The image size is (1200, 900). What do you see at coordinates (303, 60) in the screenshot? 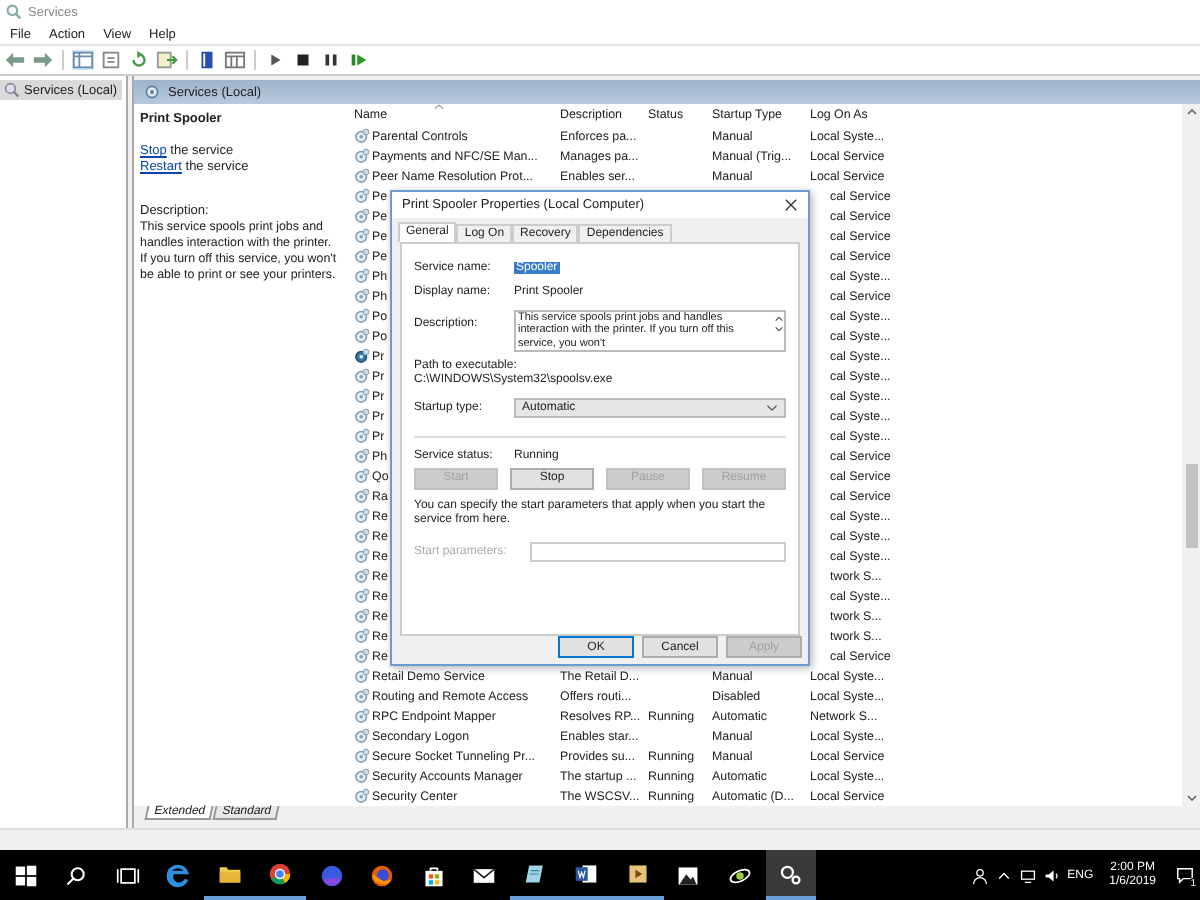
I see `stop-icon` at bounding box center [303, 60].